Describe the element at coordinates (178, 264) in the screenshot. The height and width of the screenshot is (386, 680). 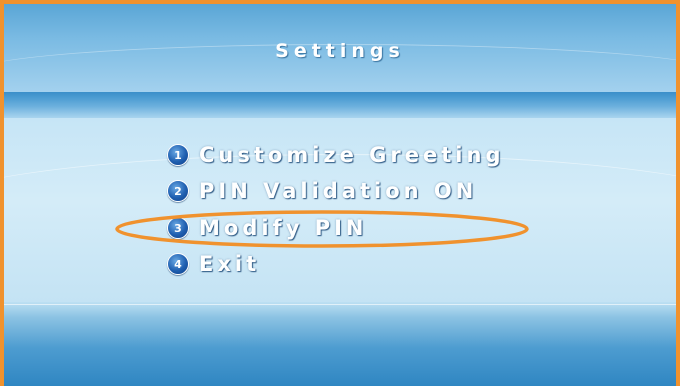
I see `number-badge-icon: 4` at that location.